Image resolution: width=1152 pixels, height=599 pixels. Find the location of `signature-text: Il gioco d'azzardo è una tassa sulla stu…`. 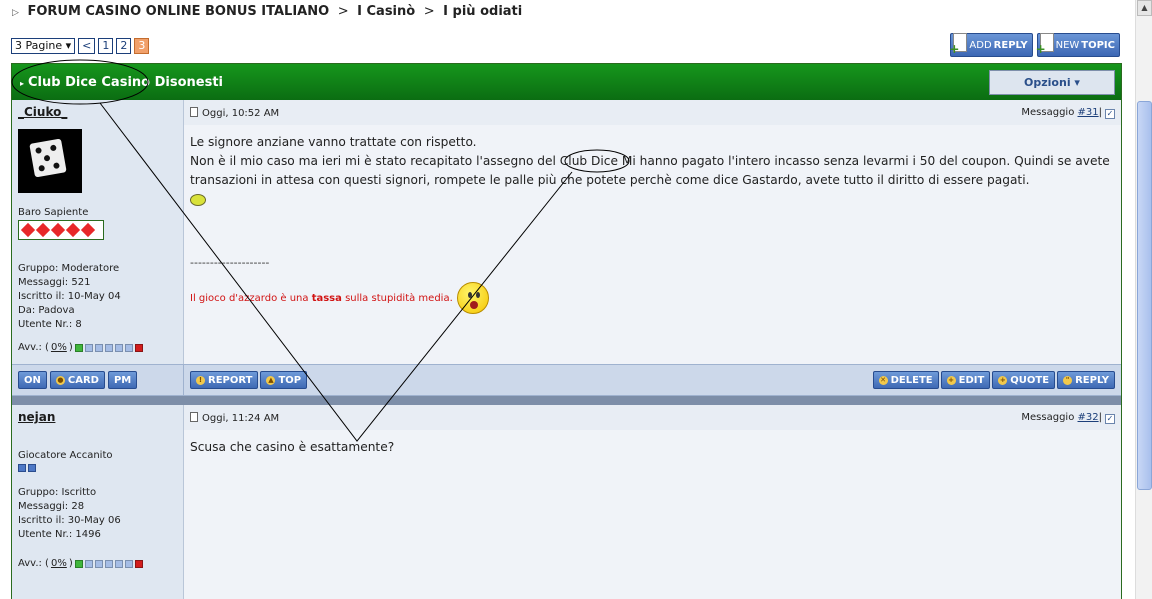

signature-text: Il gioco d'azzardo è una tassa sulla stu… is located at coordinates (321, 298).